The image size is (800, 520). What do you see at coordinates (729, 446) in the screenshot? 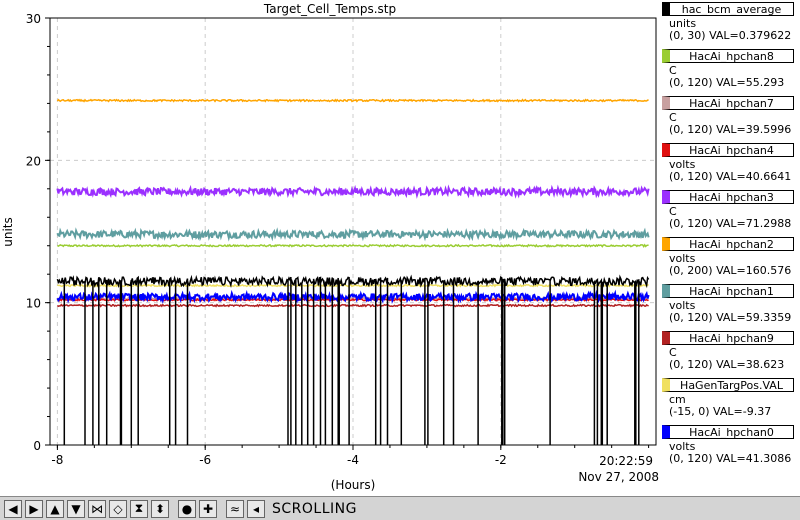
I see `legend-entry: HacAi_hpchan0 volts (0, 120) VAL=41.3086` at bounding box center [729, 446].